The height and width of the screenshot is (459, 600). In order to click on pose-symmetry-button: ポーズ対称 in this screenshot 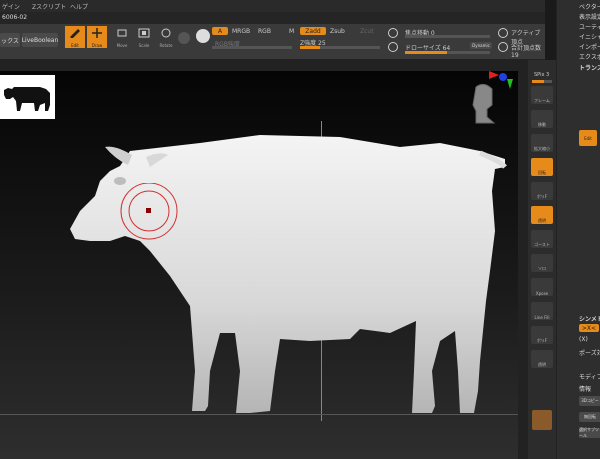, I will do `click(589, 352)`.